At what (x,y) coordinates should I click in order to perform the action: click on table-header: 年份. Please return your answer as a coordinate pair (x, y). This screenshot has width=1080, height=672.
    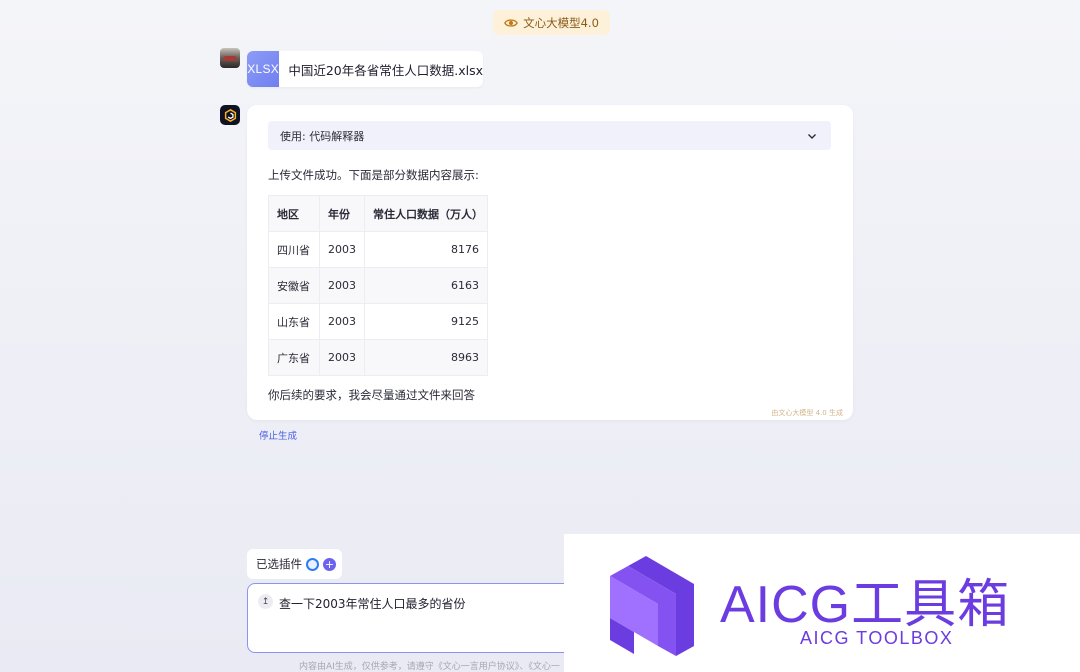
    Looking at the image, I should click on (342, 213).